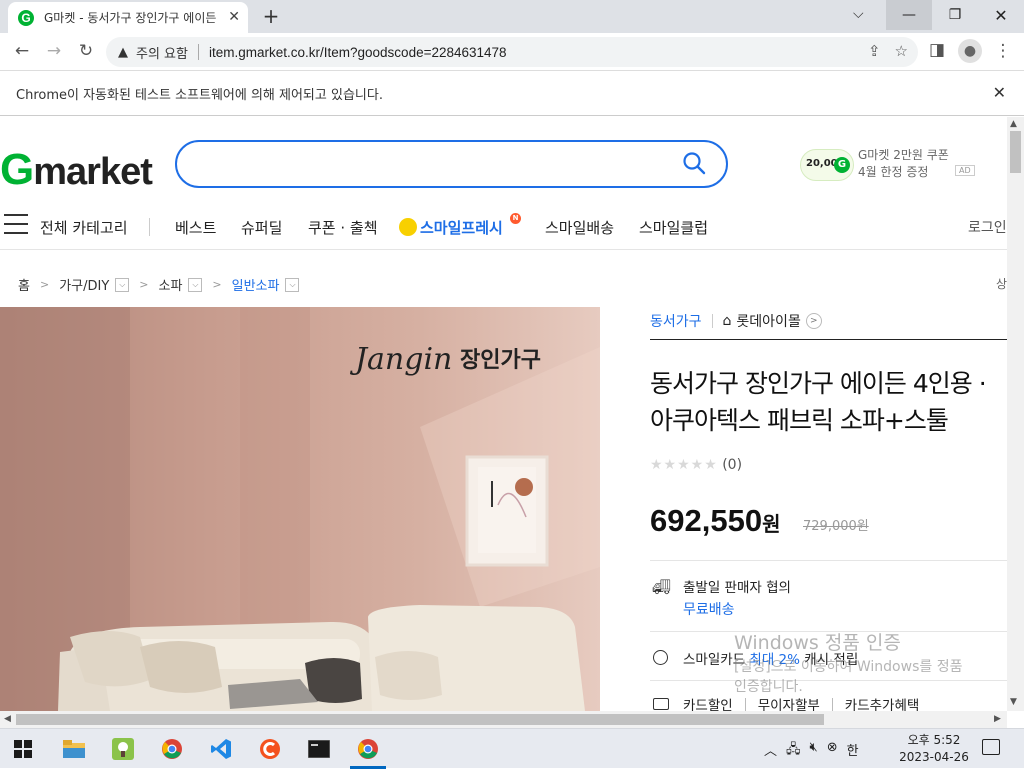 The height and width of the screenshot is (769, 1024). Describe the element at coordinates (256, 284) in the screenshot. I see `breadcrumb-level3: 일반소파` at that location.